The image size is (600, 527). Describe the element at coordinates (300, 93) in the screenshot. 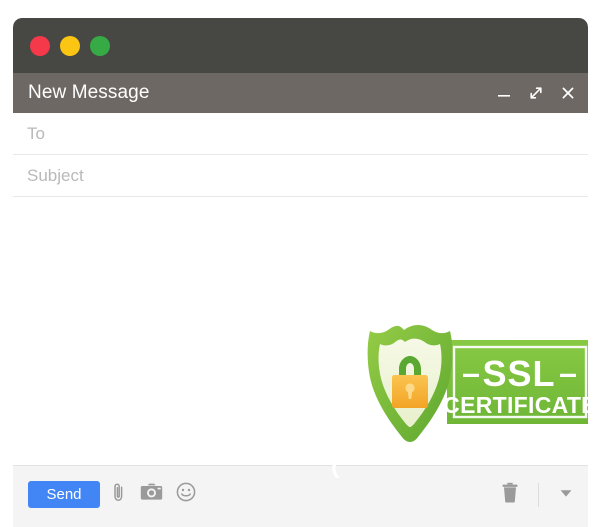

I see `title-bar: New Message` at that location.